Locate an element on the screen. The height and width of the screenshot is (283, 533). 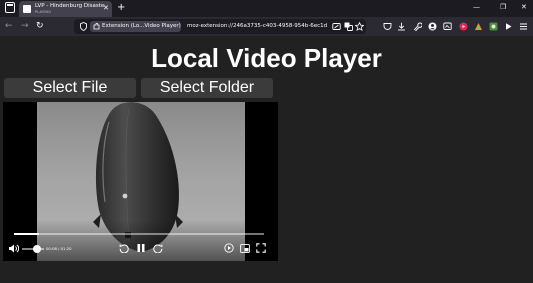
seek-bar is located at coordinates (139, 234).